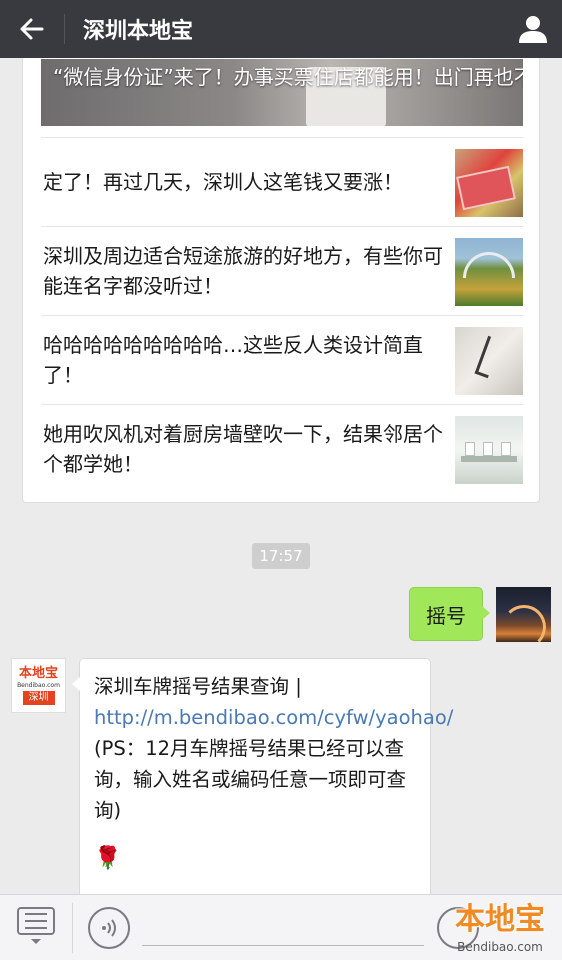  I want to click on bendibao-watermark: 本地宝 Bendibao.com, so click(500, 929).